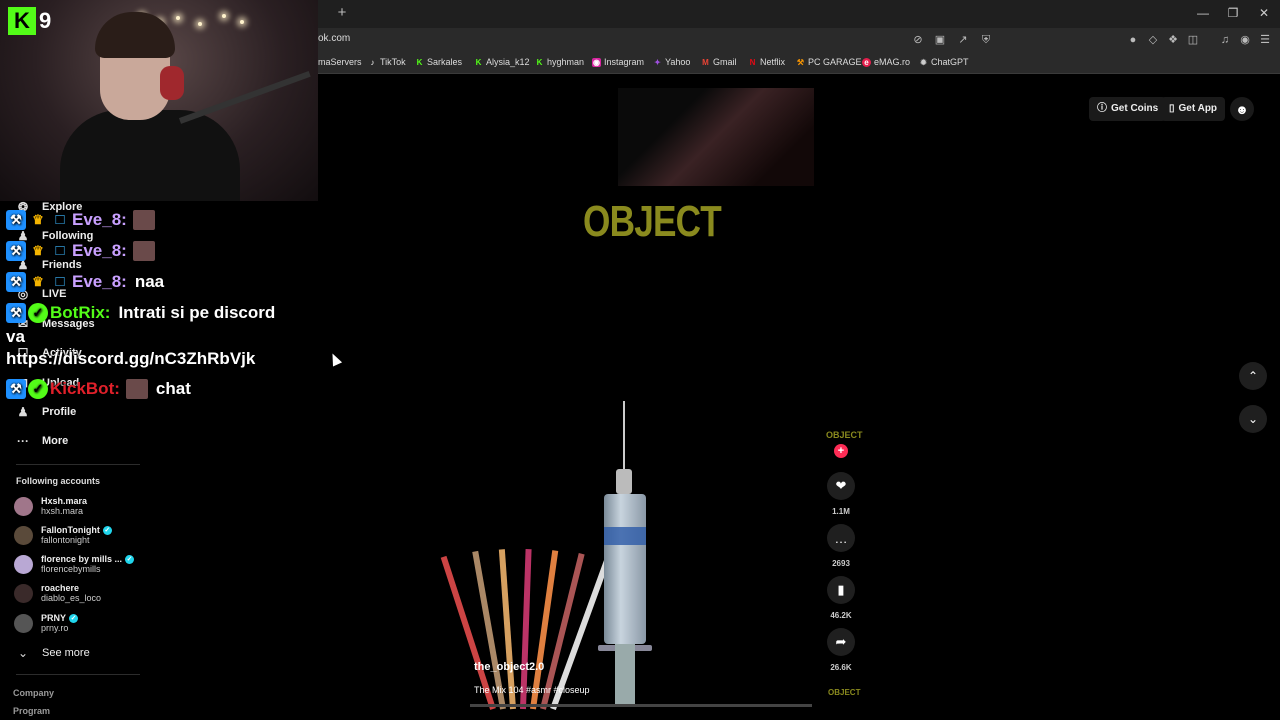  What do you see at coordinates (78, 674) in the screenshot?
I see `sidebar-divider` at bounding box center [78, 674].